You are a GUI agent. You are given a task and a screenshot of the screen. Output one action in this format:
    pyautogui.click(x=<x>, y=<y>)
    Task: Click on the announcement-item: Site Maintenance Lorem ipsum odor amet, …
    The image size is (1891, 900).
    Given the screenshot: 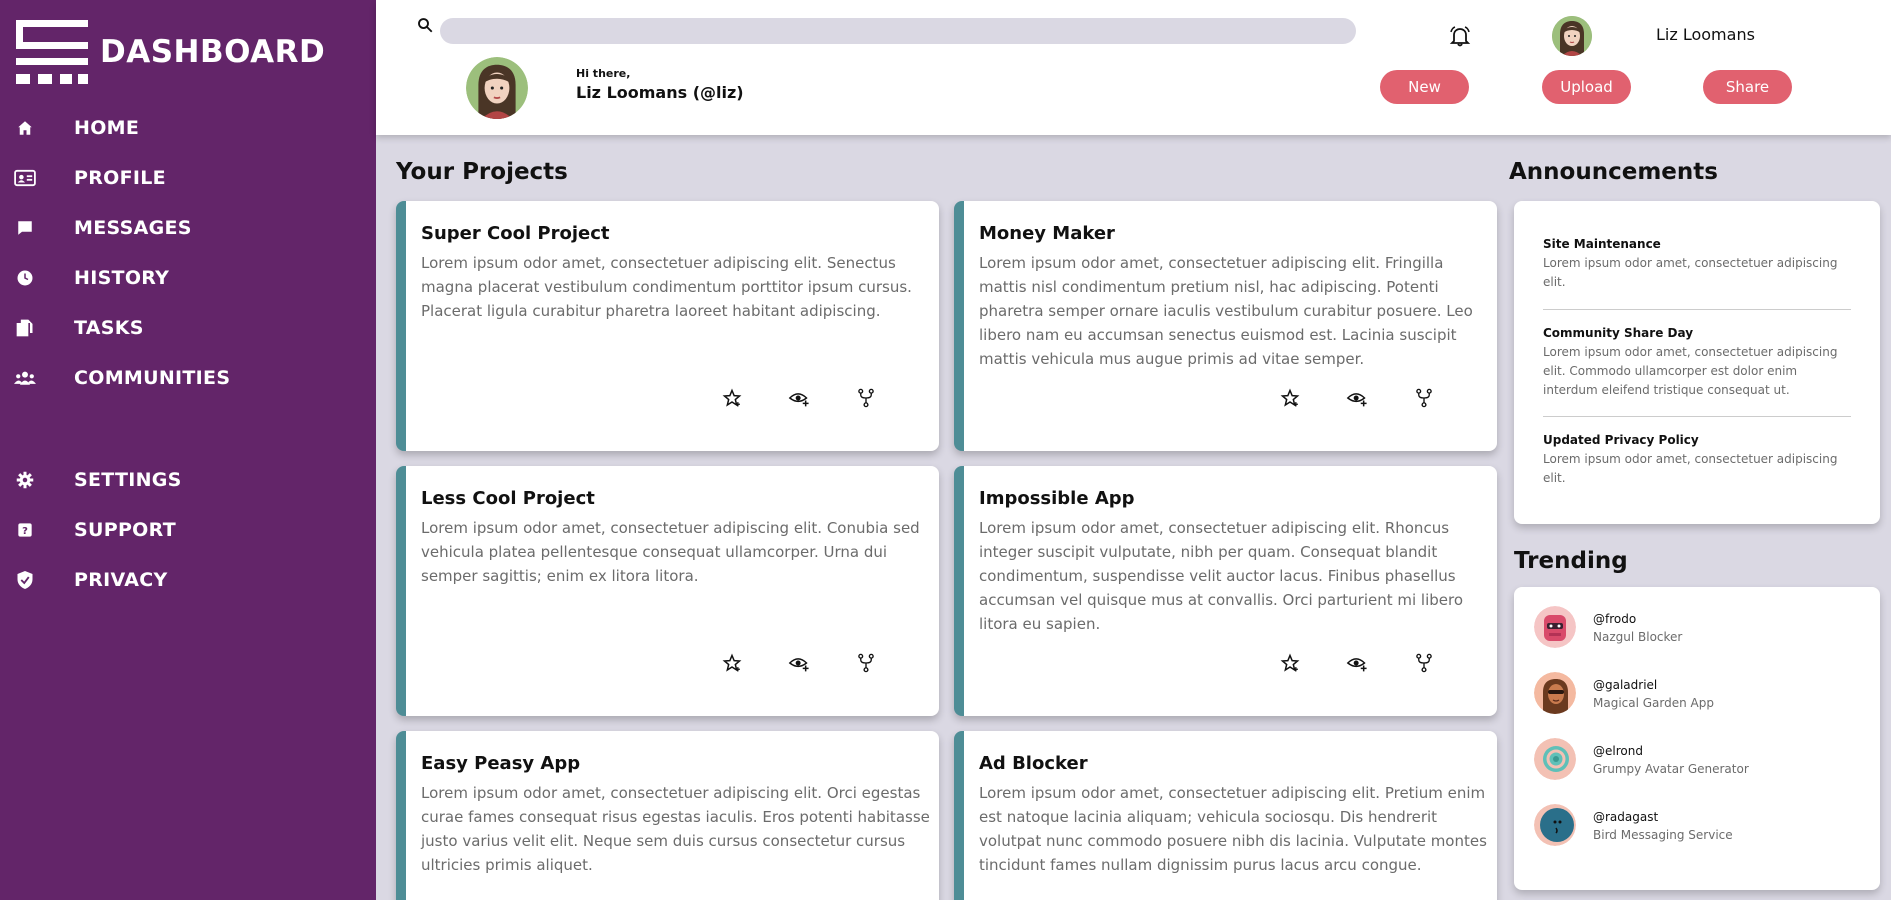 What is the action you would take?
    pyautogui.click(x=1697, y=264)
    